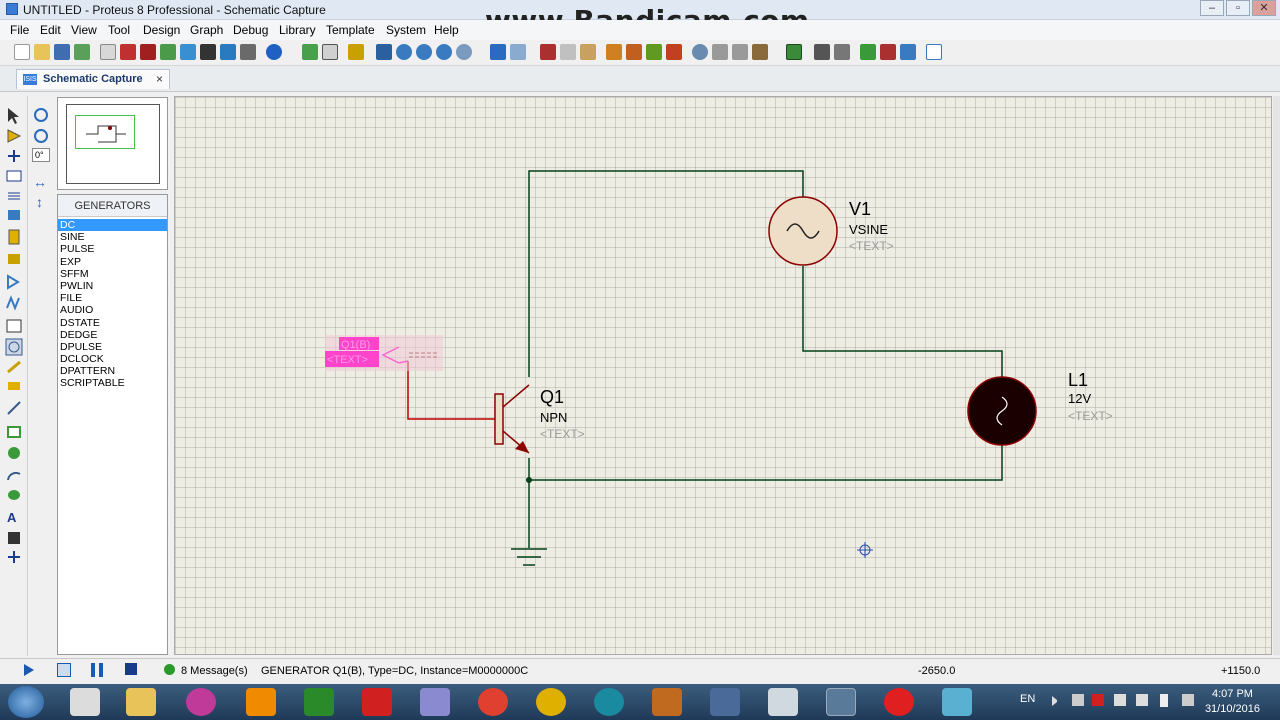 The height and width of the screenshot is (720, 1280). Describe the element at coordinates (899, 702) in the screenshot. I see `taskbar-record-icon` at that location.